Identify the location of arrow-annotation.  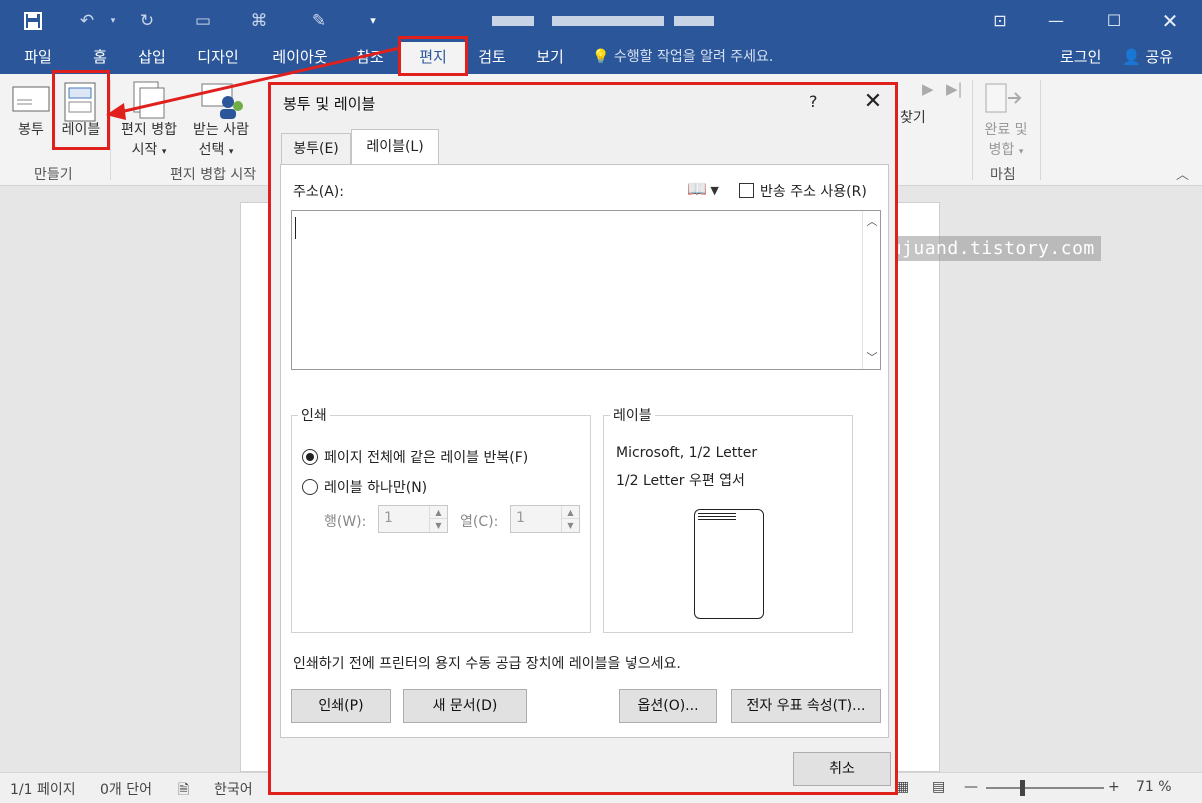
(253, 83).